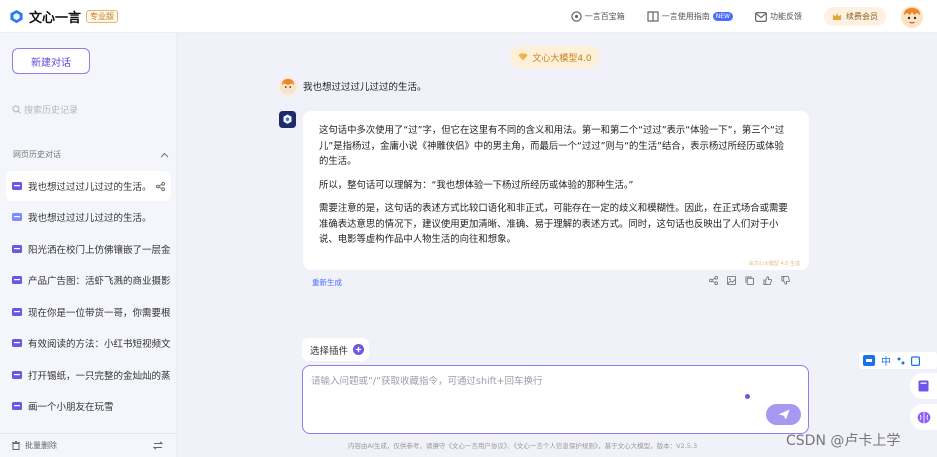 The image size is (937, 457). What do you see at coordinates (468, 16) in the screenshot?
I see `top-bar: 文心一言 专业版 一言百宝箱 一言使用指南 NEW 功能反馈 续费会员` at bounding box center [468, 16].